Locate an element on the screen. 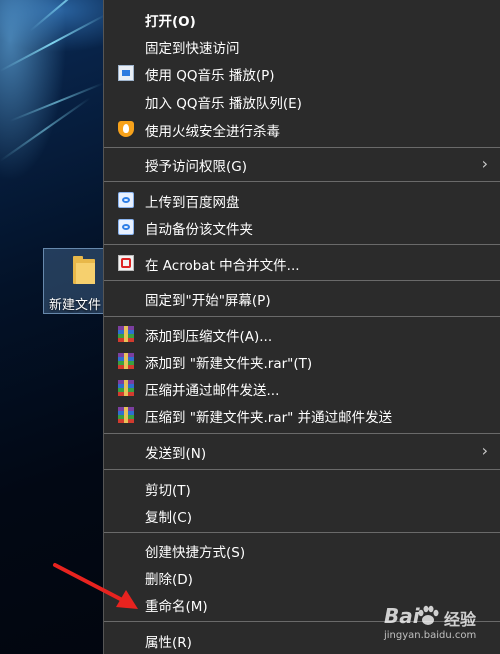  annotation-arrow is located at coordinates (95, 586).